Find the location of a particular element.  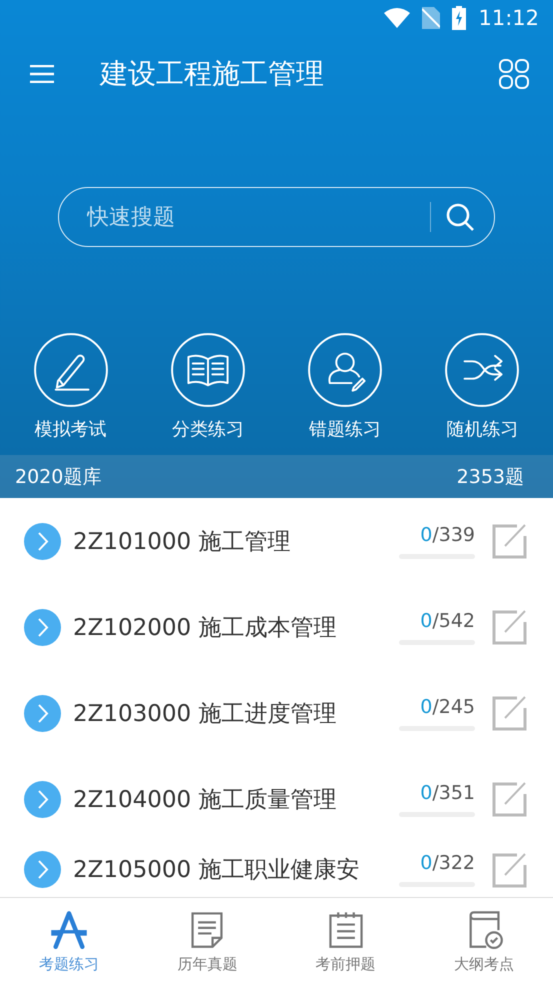

feature-button: 随机练习 is located at coordinates (482, 387).